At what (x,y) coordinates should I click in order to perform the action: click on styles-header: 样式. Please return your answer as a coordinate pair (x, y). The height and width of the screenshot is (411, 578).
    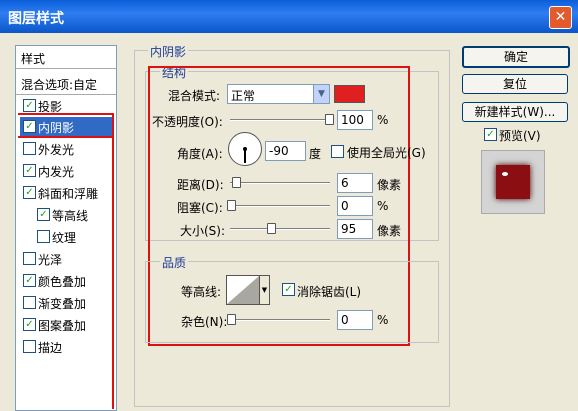
    Looking at the image, I should click on (66, 57).